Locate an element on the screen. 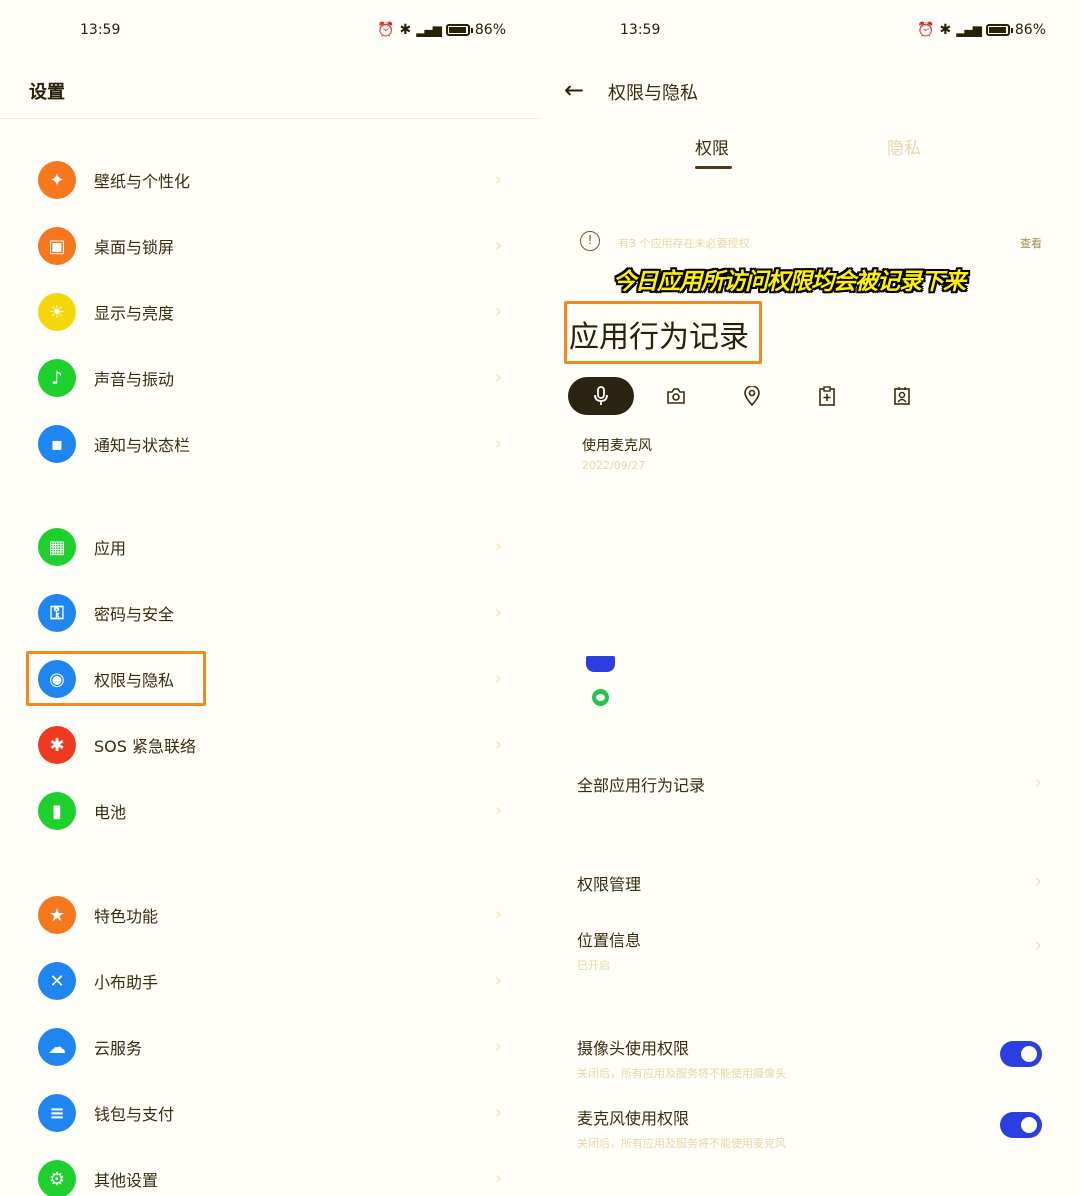 The height and width of the screenshot is (1196, 1080). sun-icon: ☀ is located at coordinates (57, 312).